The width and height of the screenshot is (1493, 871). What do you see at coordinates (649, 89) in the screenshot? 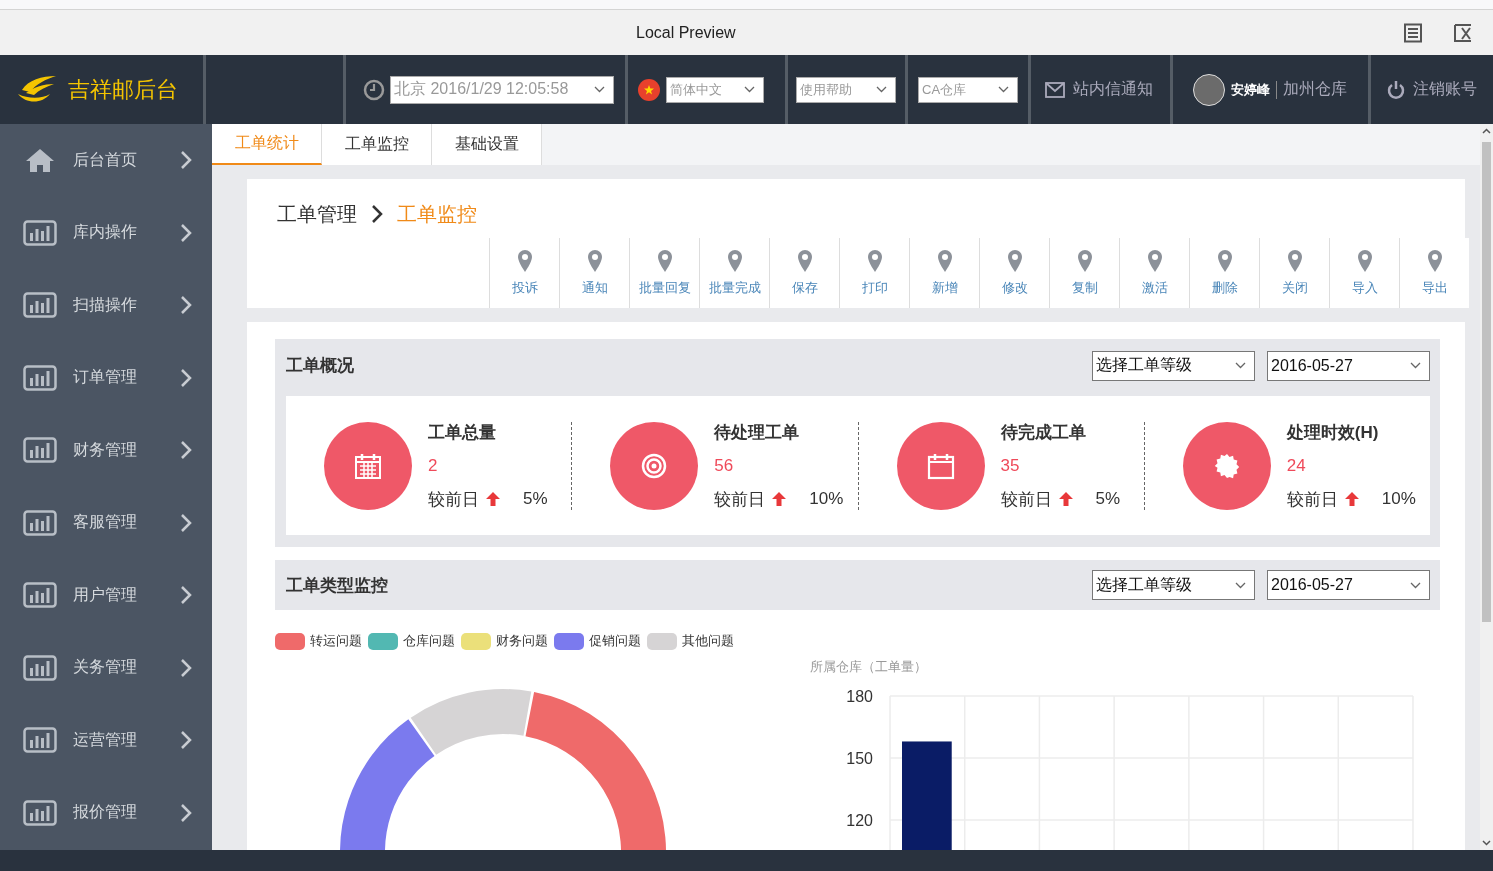
I see `flag-icon` at bounding box center [649, 89].